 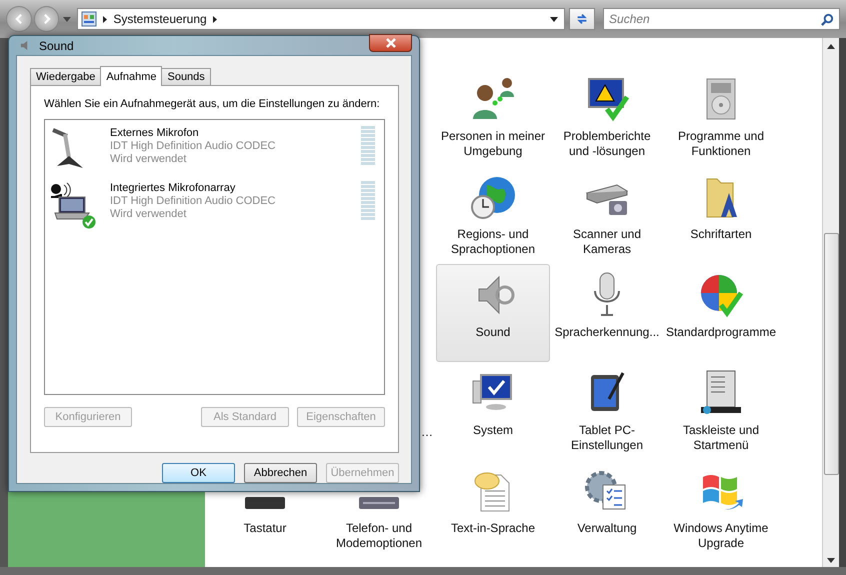 What do you see at coordinates (721, 117) in the screenshot?
I see `control-panel-item: Programme und Funktionen` at bounding box center [721, 117].